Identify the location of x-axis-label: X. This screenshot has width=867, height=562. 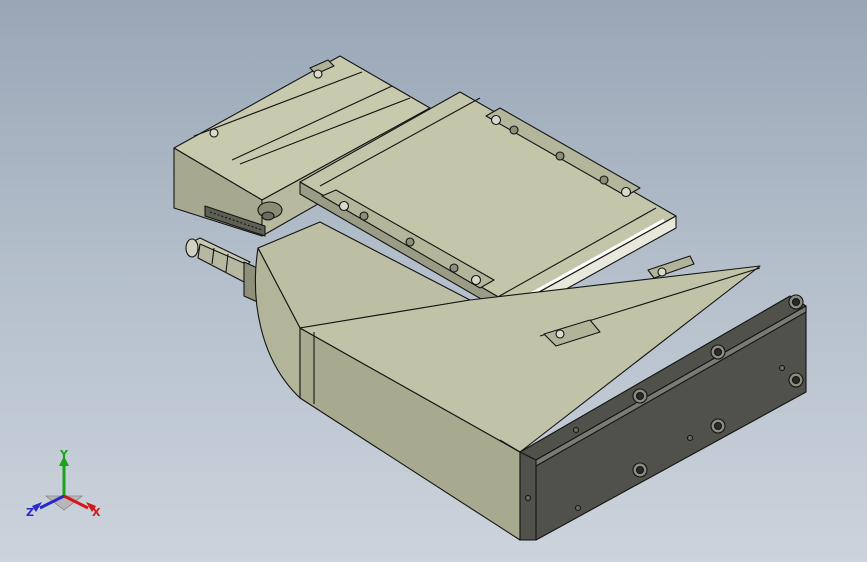
(96, 512).